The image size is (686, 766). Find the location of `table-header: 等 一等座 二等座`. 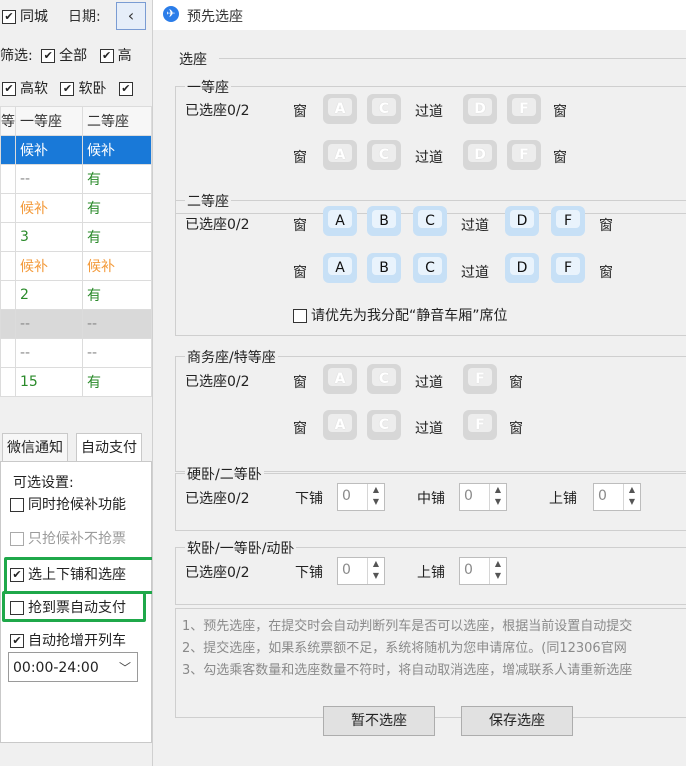

table-header: 等 一等座 二等座 is located at coordinates (76, 121).